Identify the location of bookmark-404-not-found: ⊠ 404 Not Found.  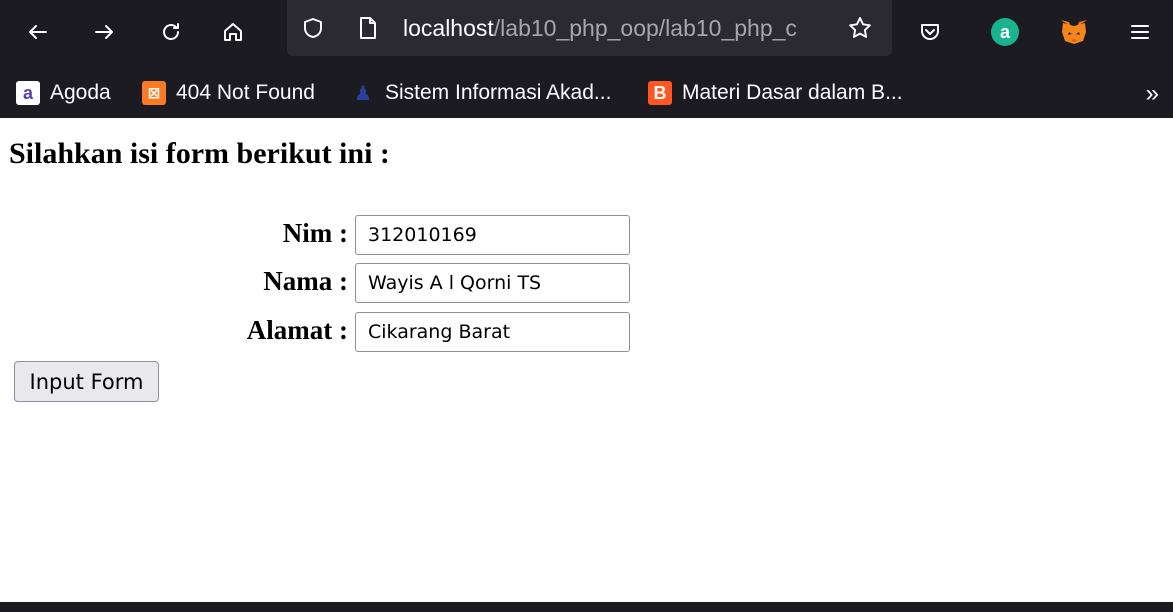
(228, 93).